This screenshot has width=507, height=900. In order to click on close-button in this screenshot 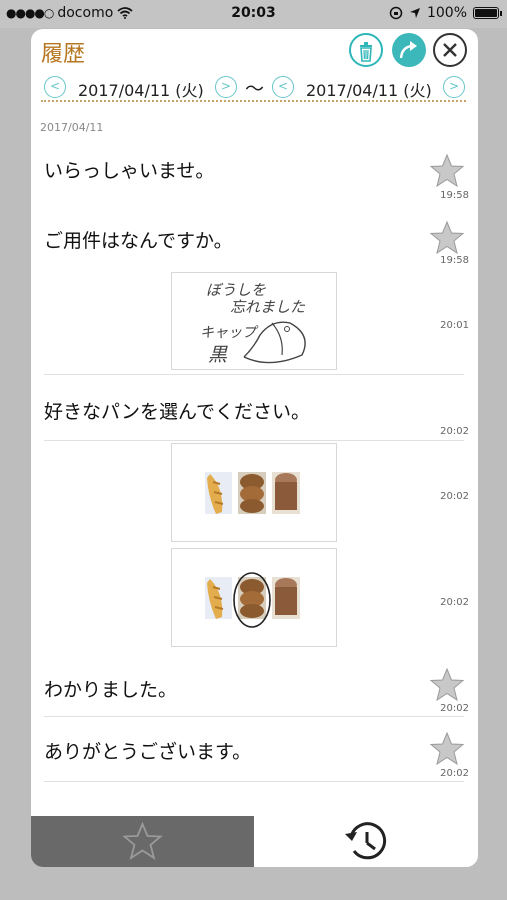, I will do `click(450, 50)`.